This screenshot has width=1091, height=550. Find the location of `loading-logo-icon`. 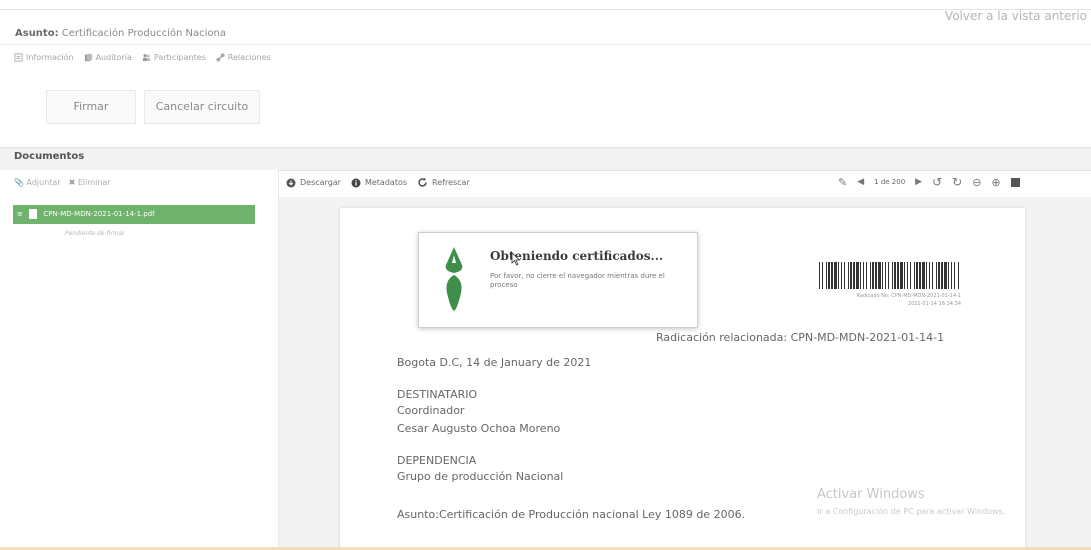

loading-logo-icon is located at coordinates (454, 279).